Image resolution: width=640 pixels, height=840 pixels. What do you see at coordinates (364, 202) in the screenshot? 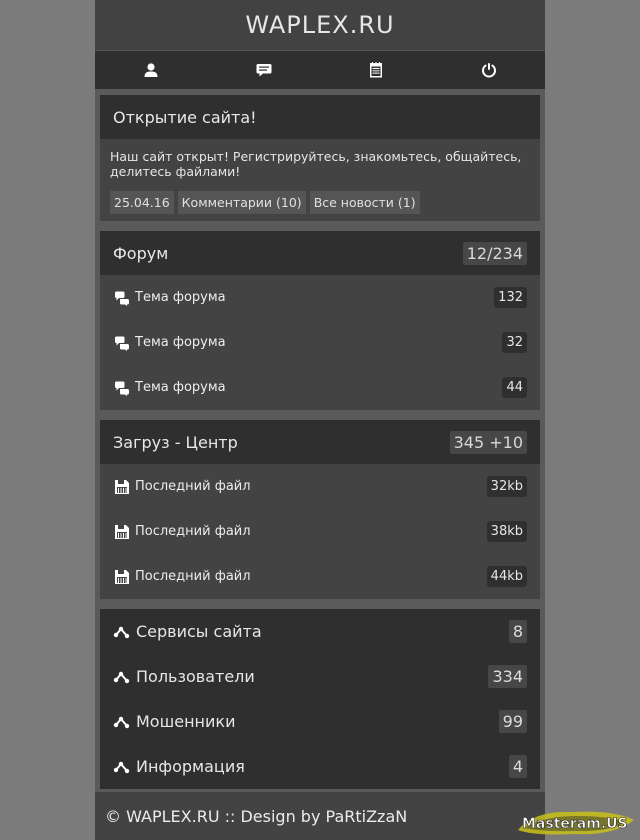
I see `all-news-link: Все новости (1)` at bounding box center [364, 202].